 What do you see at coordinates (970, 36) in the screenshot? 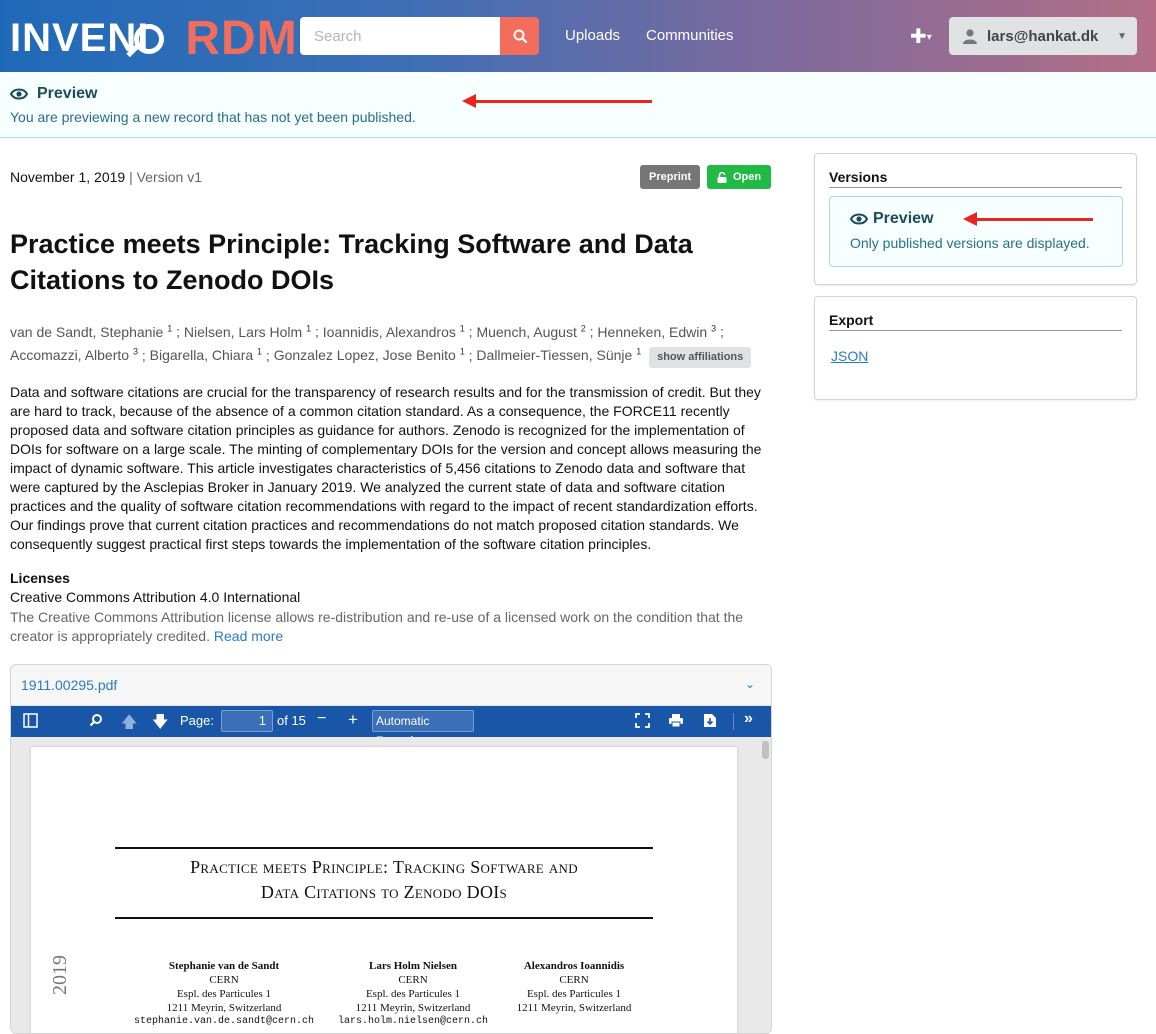
I see `user-icon` at bounding box center [970, 36].